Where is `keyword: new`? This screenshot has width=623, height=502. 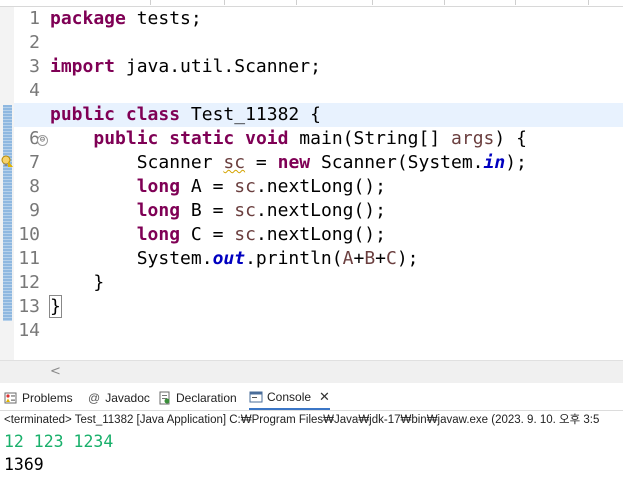
keyword: new is located at coordinates (294, 162).